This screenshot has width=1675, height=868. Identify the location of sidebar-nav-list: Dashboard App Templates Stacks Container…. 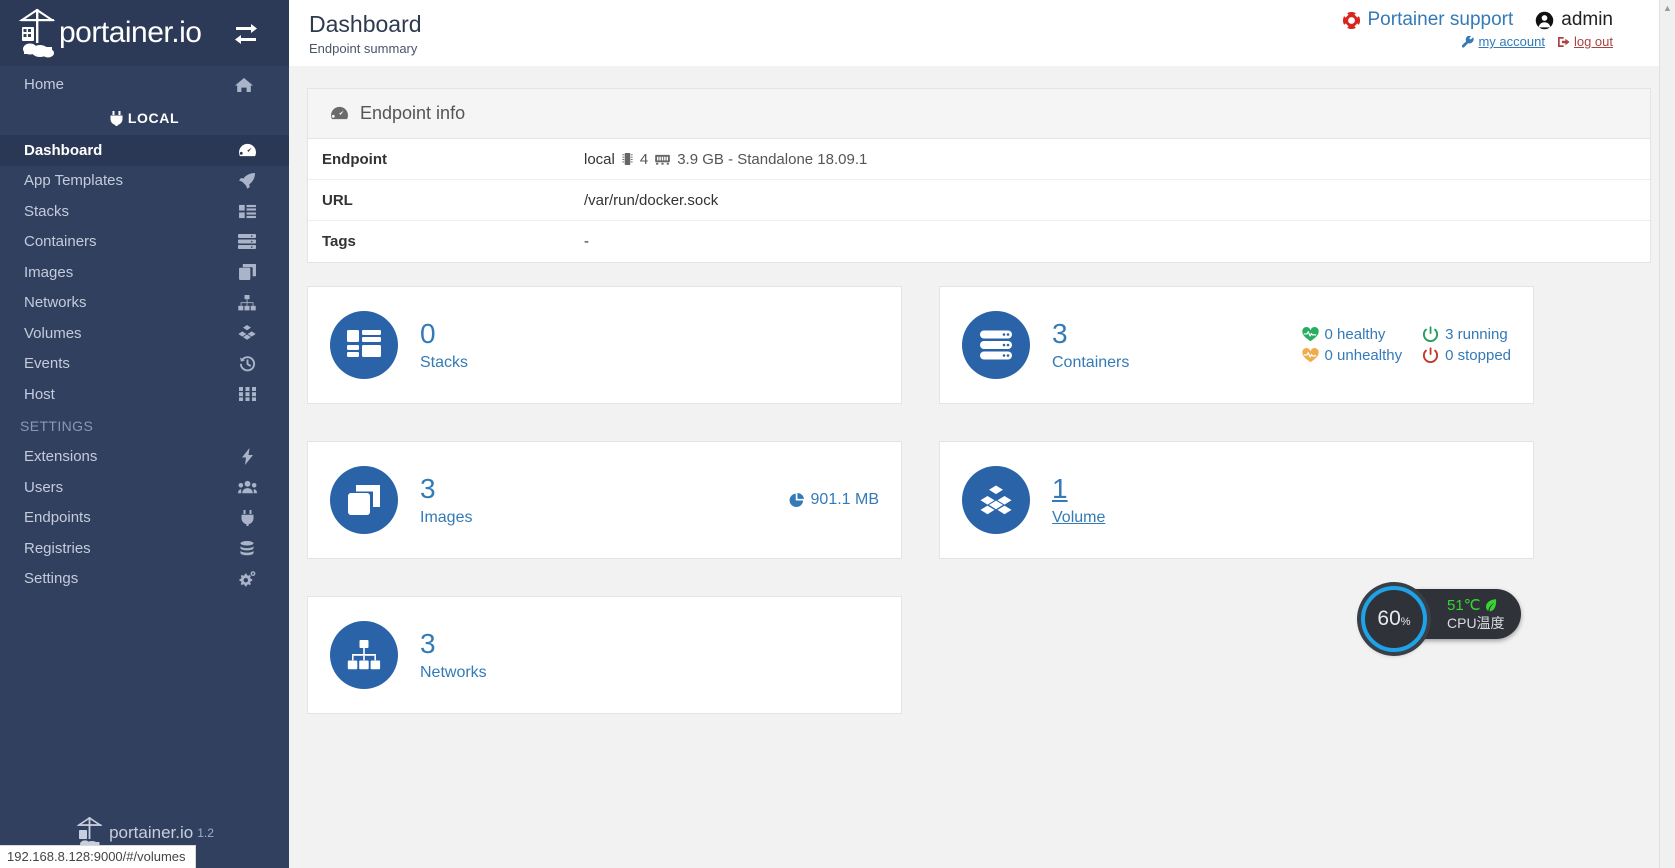
(144, 363).